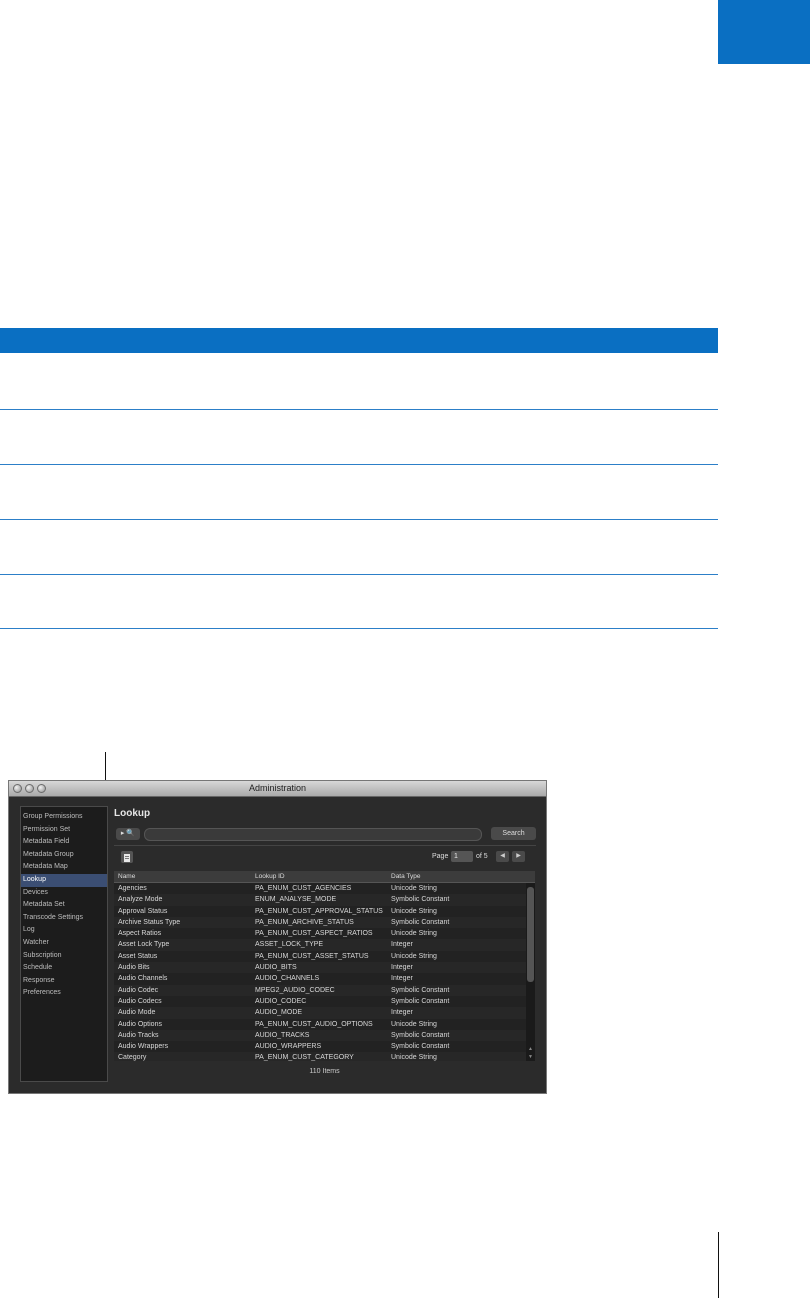 The image size is (810, 1298). I want to click on page-number-input: 1, so click(462, 856).